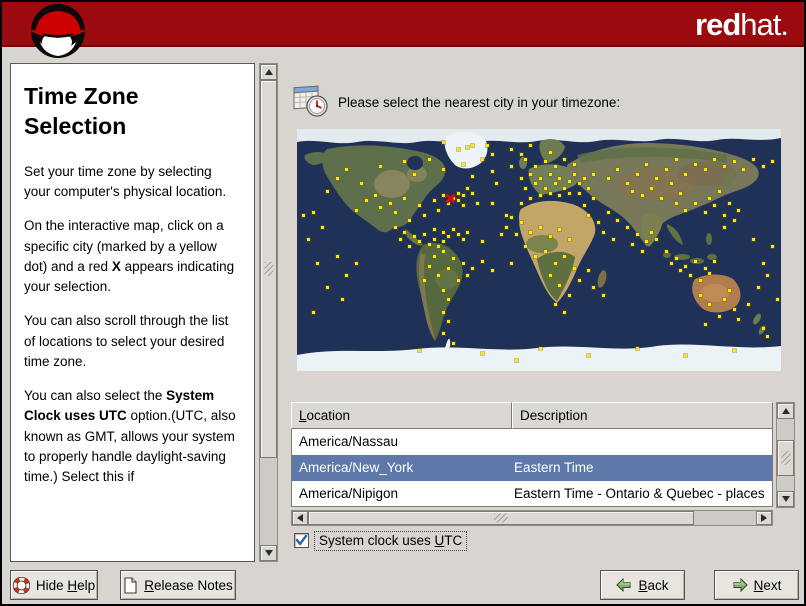  I want to click on table-horizontal-scrollbar, so click(532, 518).